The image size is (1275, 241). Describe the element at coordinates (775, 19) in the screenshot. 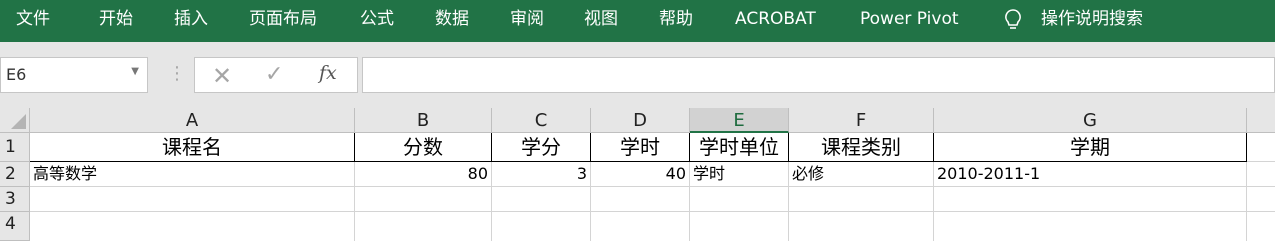

I see `tab-acrobat: ACROBAT` at that location.